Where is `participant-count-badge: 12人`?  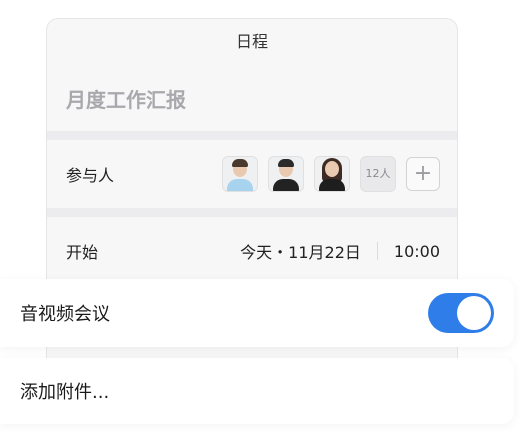 participant-count-badge: 12人 is located at coordinates (378, 174).